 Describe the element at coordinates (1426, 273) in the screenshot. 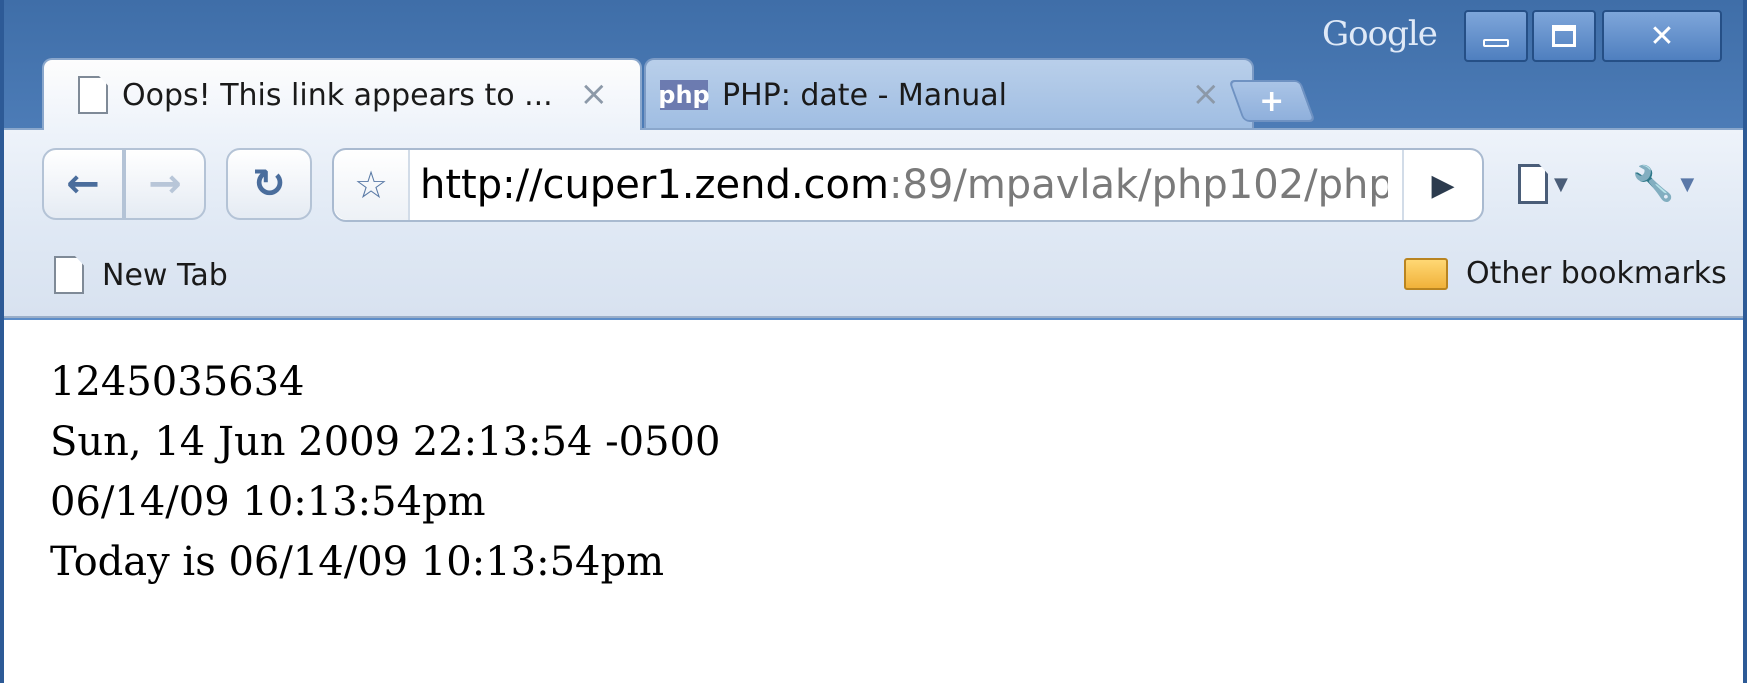

I see `folder-icon` at that location.